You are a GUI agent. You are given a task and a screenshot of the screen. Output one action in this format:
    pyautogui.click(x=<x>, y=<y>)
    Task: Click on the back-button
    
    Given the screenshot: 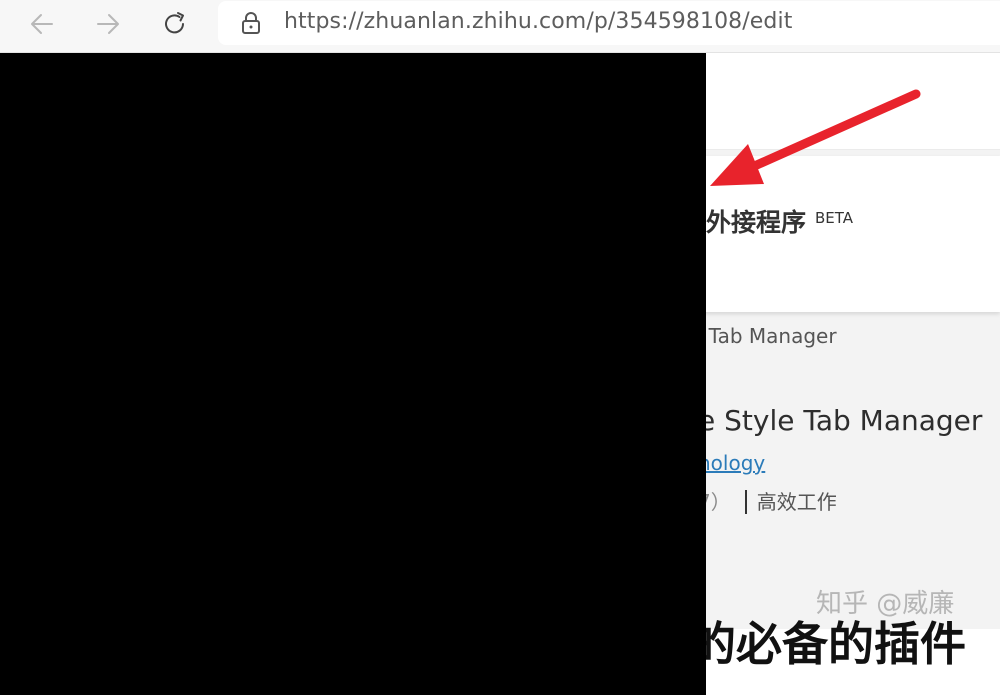 What is the action you would take?
    pyautogui.click(x=42, y=24)
    